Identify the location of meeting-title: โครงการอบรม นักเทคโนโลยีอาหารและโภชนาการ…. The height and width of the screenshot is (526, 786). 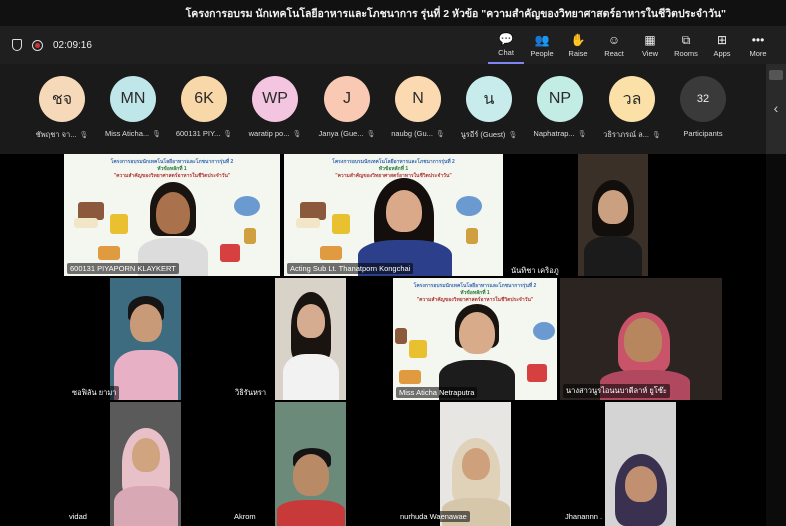
(455, 13).